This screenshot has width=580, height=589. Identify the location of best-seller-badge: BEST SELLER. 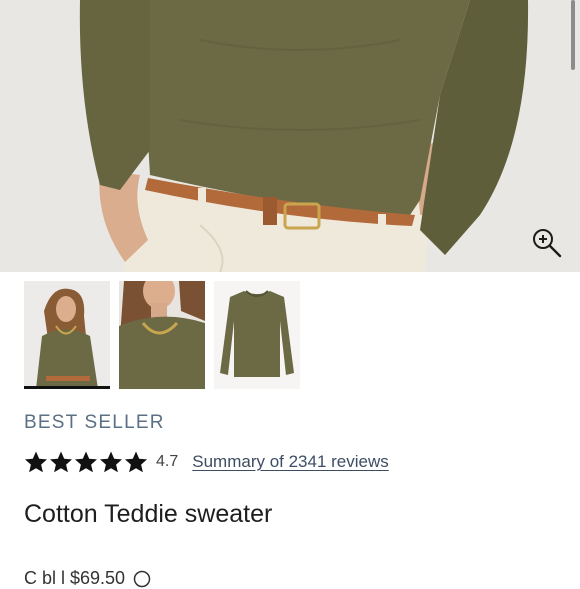
(94, 422).